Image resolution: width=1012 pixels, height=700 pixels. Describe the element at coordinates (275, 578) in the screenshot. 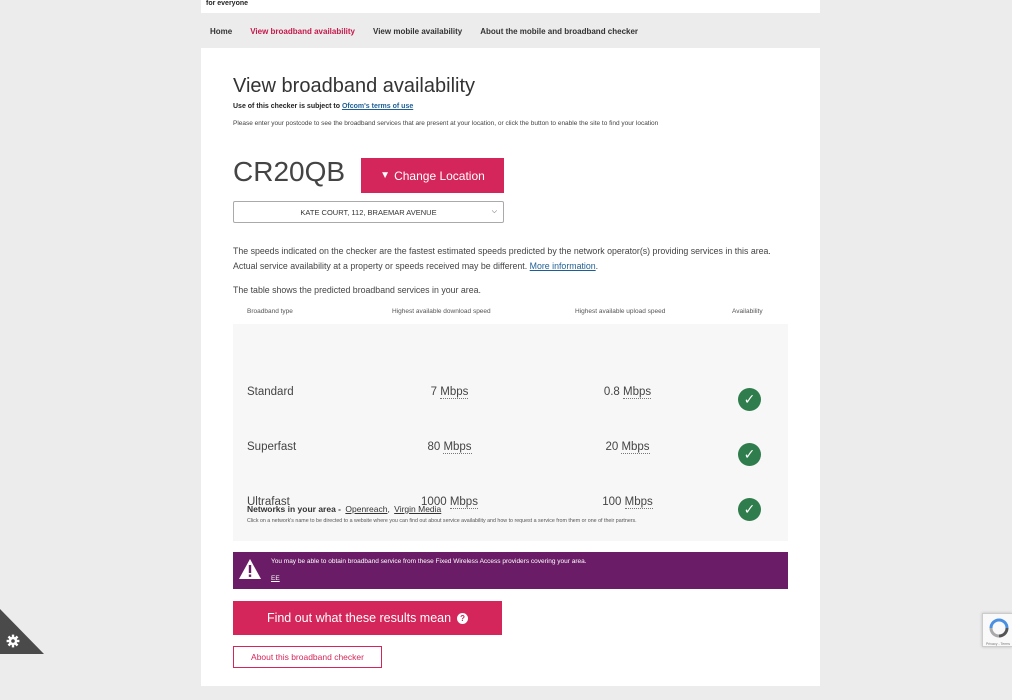

I see `fwa-provider-link: EE` at that location.